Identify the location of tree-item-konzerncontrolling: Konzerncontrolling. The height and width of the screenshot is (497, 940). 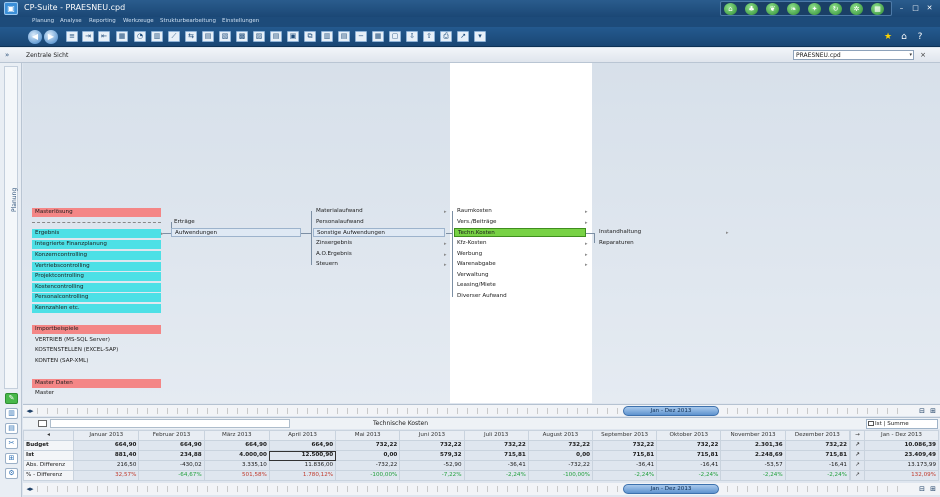
(96, 255).